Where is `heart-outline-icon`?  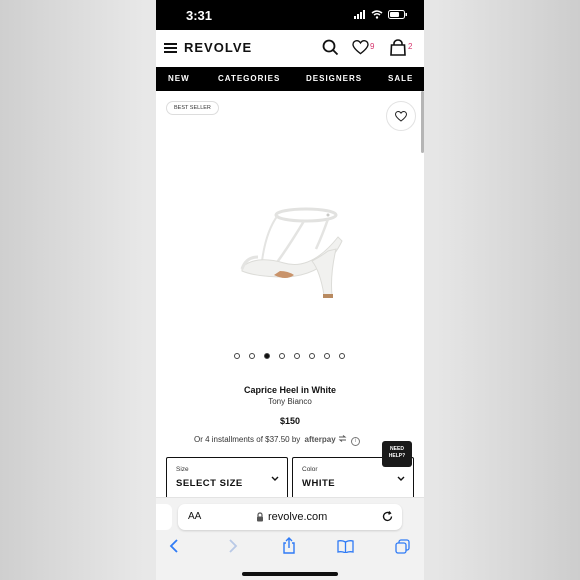 heart-outline-icon is located at coordinates (401, 116).